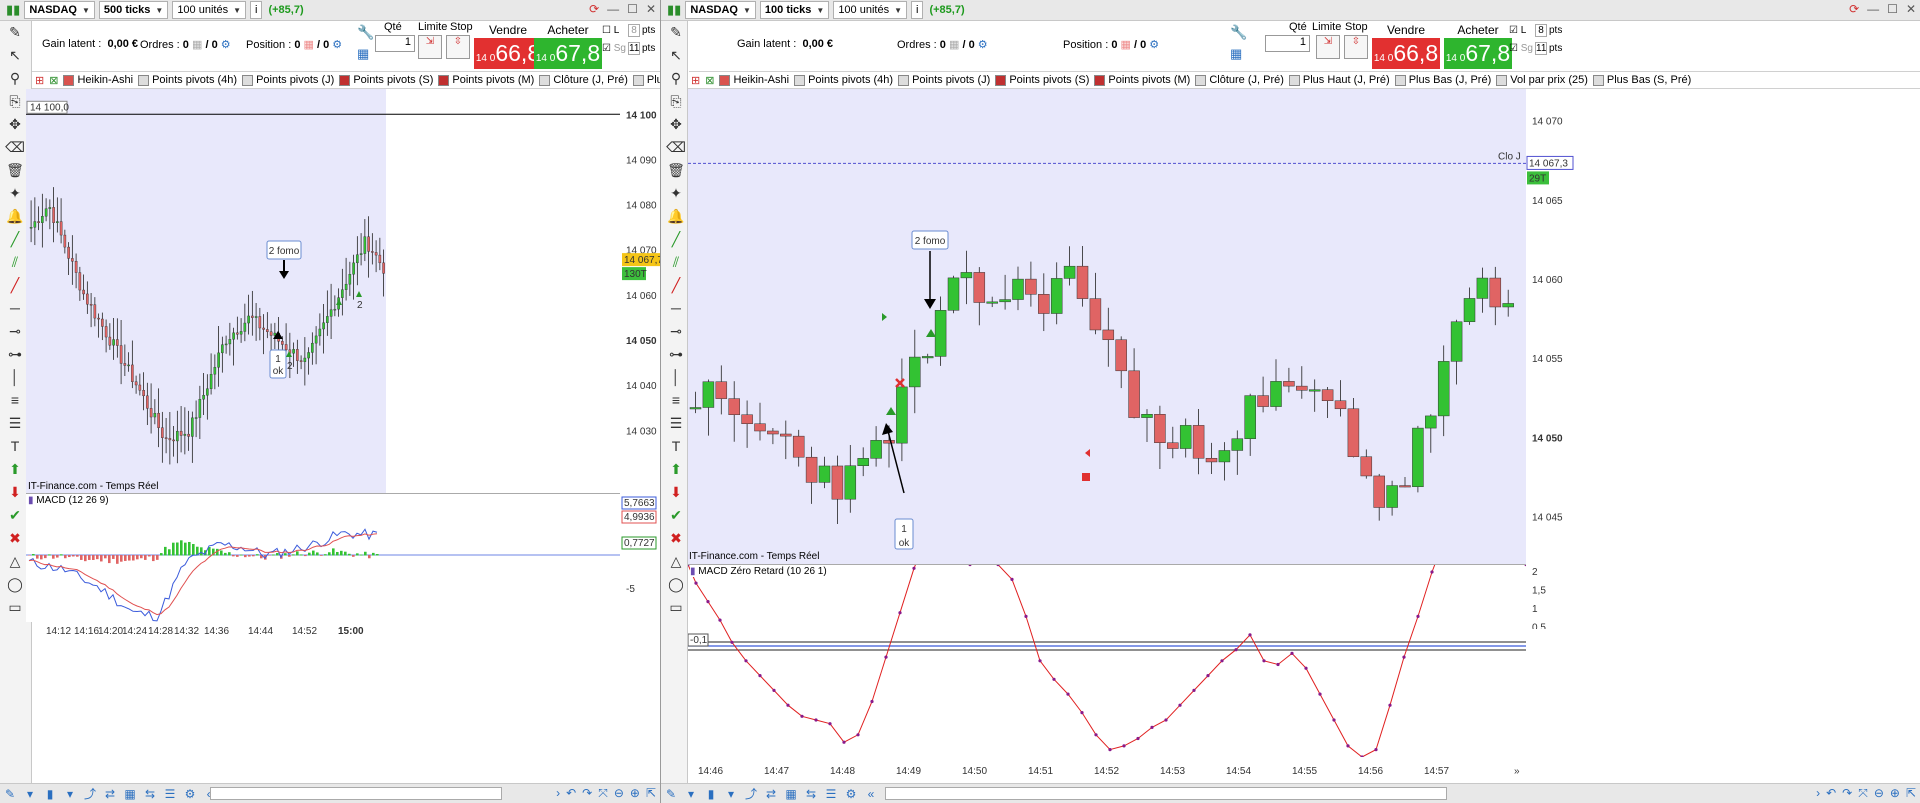 This screenshot has height=803, width=1920. I want to click on pencil-icon: ✎, so click(676, 32).